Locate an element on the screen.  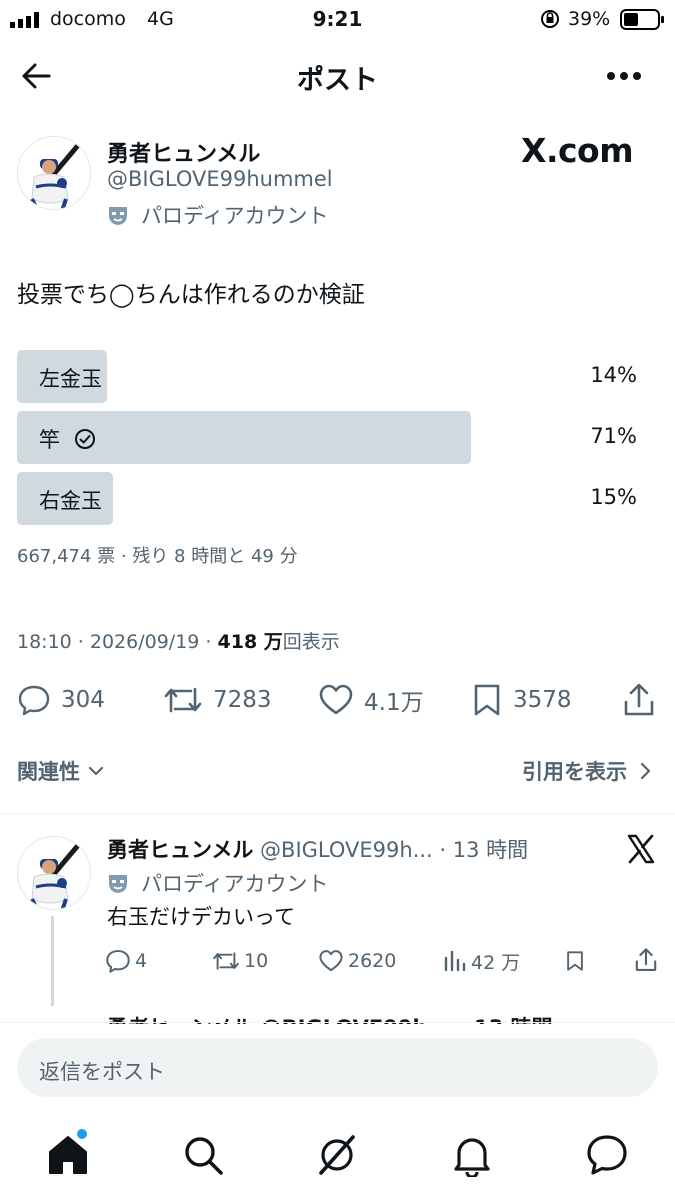
reply-like-count: 2620 is located at coordinates (372, 961).